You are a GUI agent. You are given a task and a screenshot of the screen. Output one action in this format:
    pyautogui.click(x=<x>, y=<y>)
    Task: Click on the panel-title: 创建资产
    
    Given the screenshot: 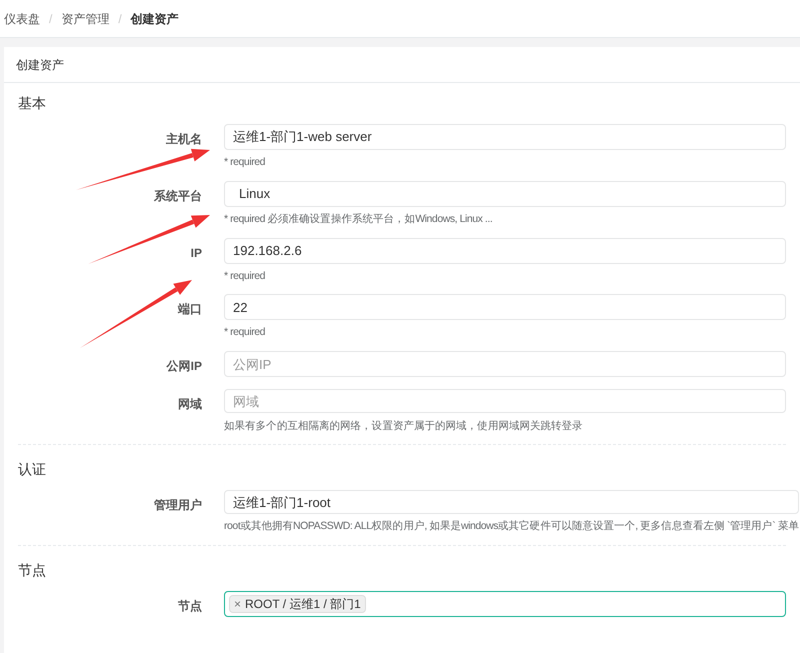 What is the action you would take?
    pyautogui.click(x=40, y=65)
    